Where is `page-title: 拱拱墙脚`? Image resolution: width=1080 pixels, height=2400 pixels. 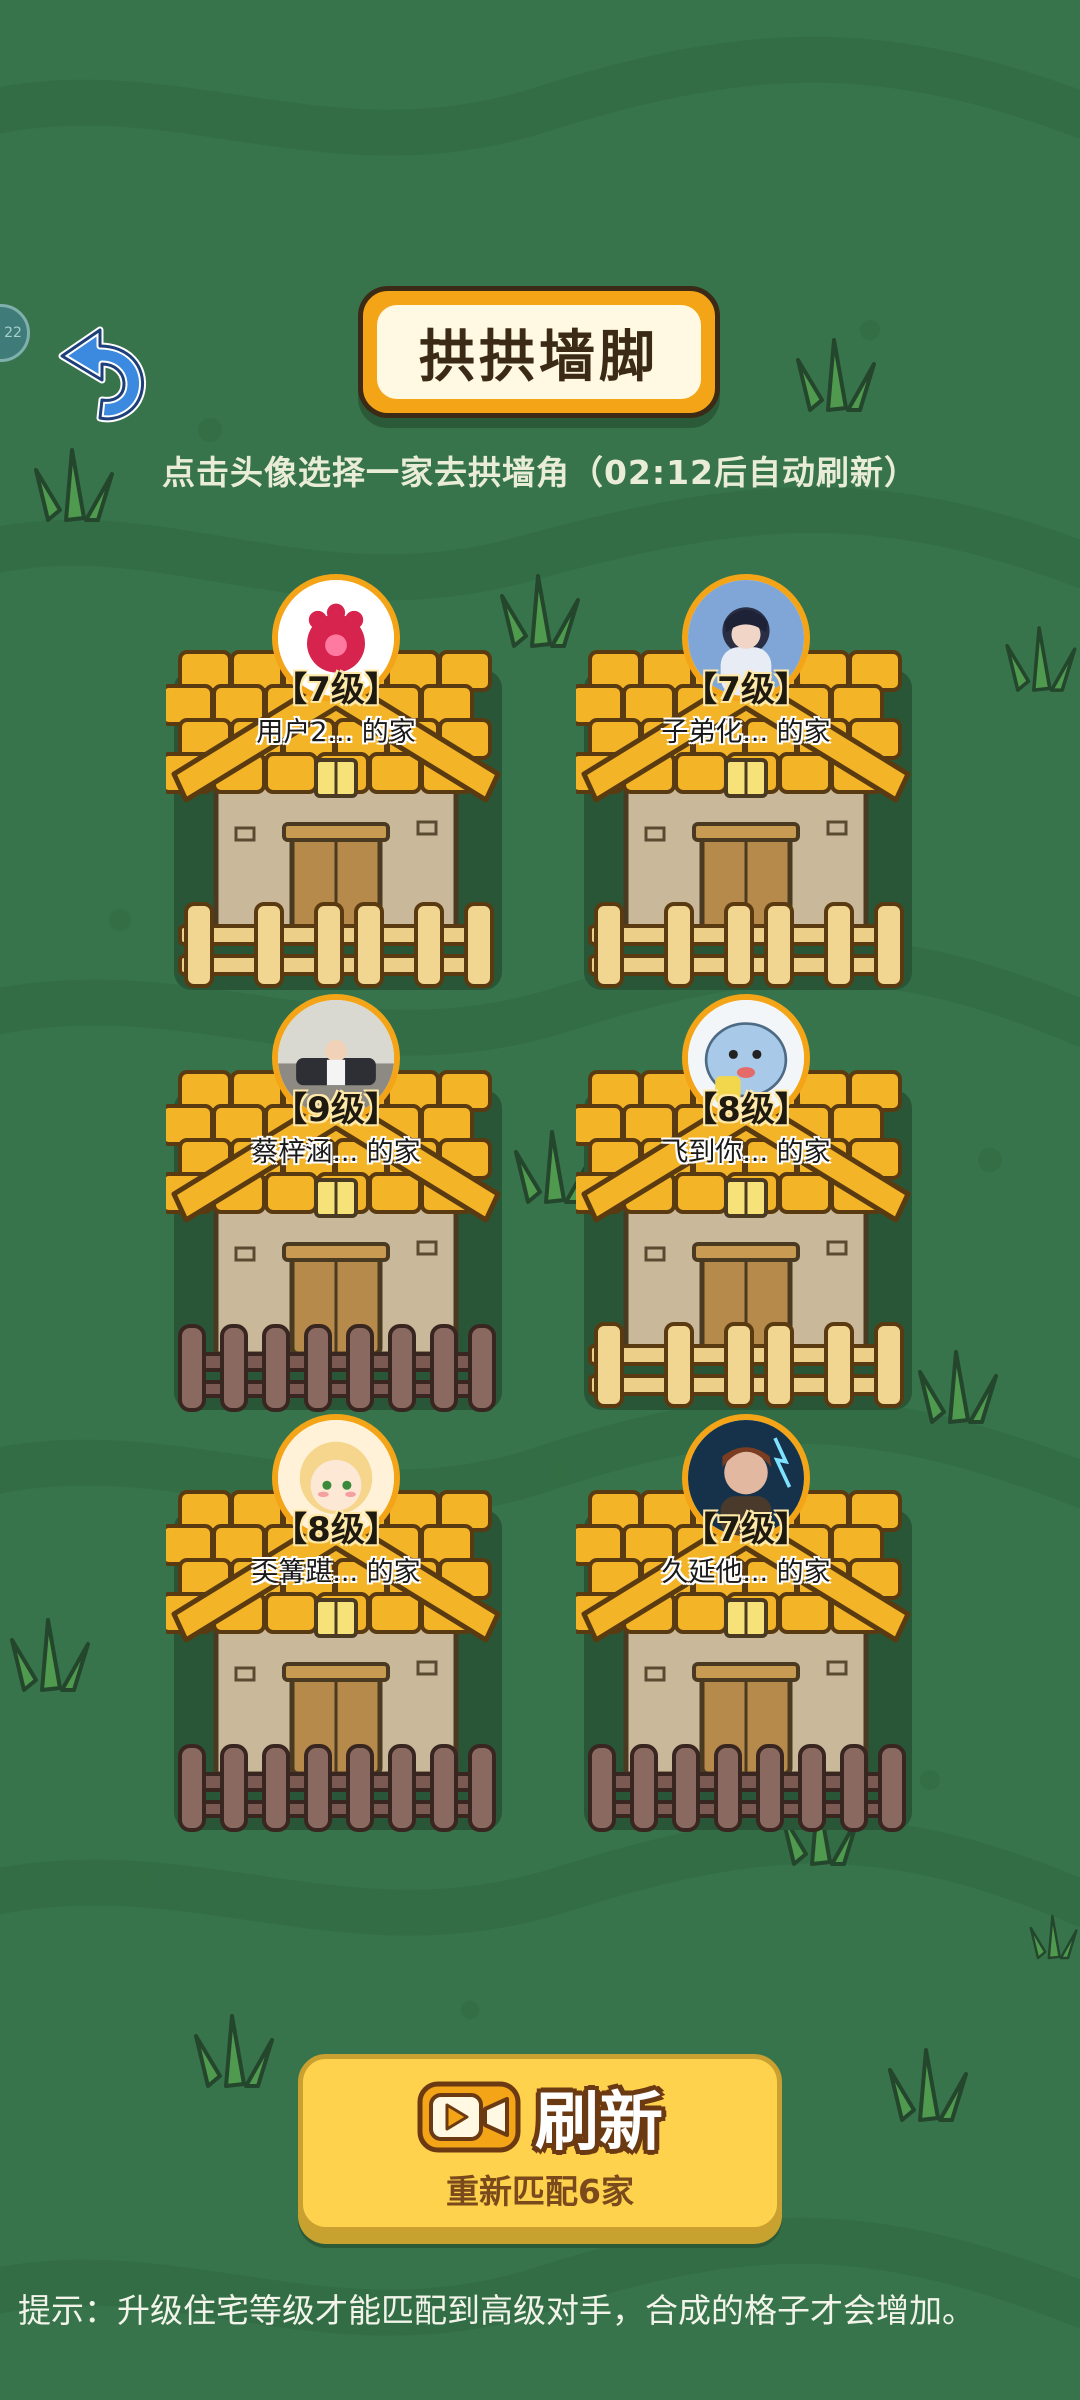
page-title: 拱拱墙脚 is located at coordinates (539, 352).